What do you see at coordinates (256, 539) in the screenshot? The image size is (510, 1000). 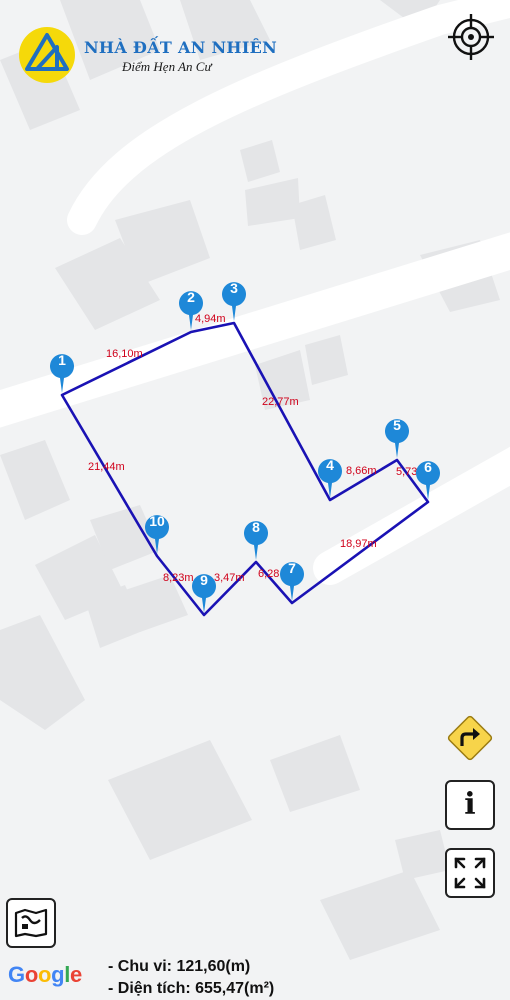 I see `vertex-pin-8: 8` at bounding box center [256, 539].